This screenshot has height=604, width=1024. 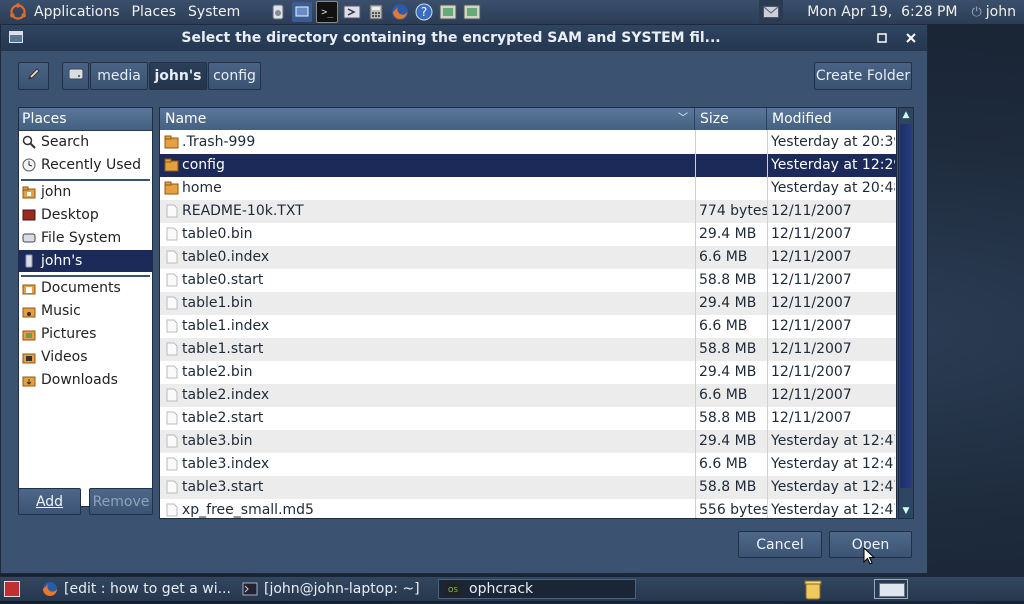 I want to click on place-john: john, so click(x=85, y=192).